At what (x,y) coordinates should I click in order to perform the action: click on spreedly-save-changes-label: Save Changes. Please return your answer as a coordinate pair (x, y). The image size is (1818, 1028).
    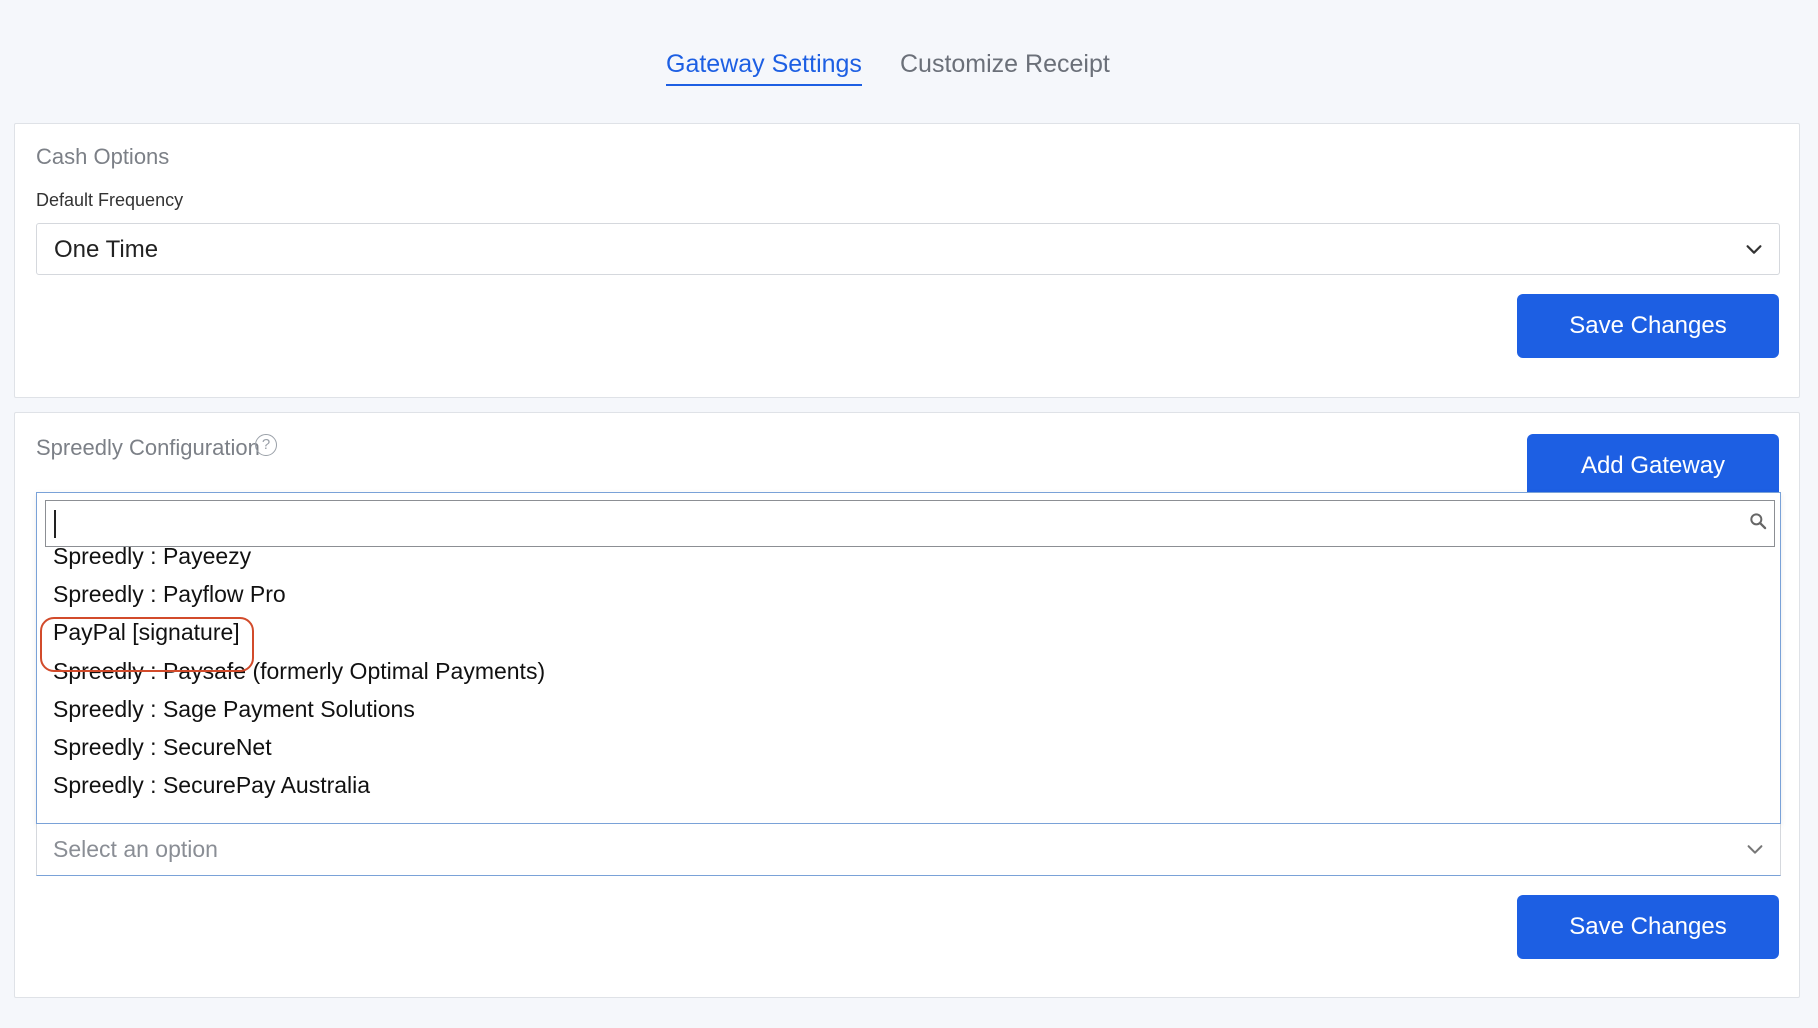
    Looking at the image, I should click on (1648, 926).